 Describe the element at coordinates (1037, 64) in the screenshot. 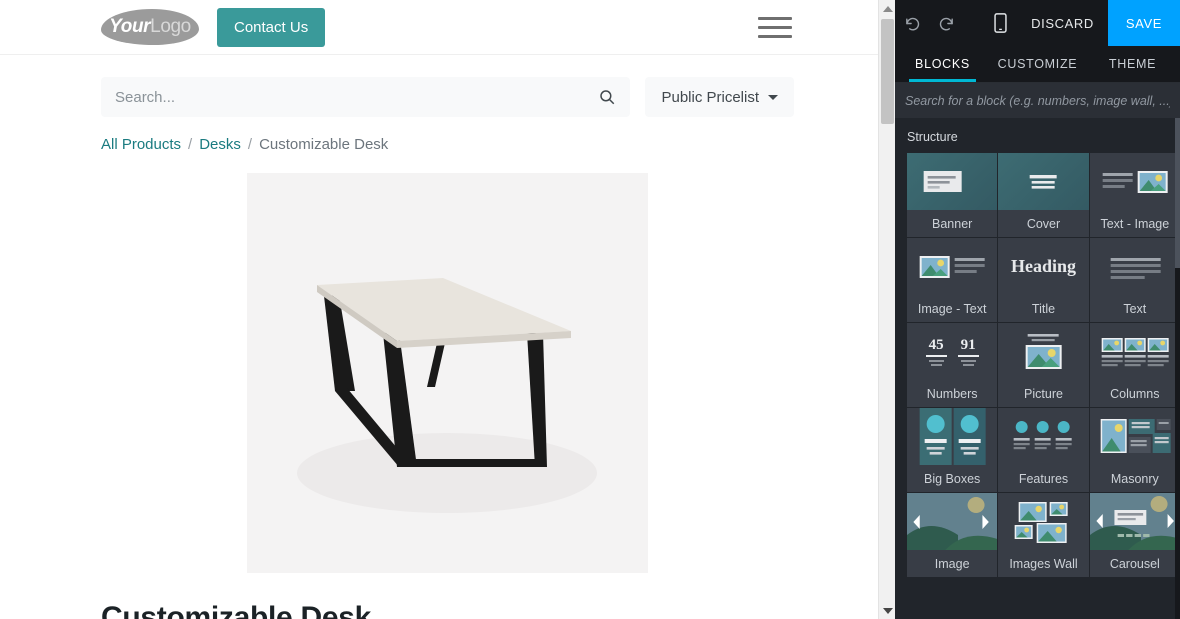

I see `tab-customize: CUSTOMIZE` at that location.